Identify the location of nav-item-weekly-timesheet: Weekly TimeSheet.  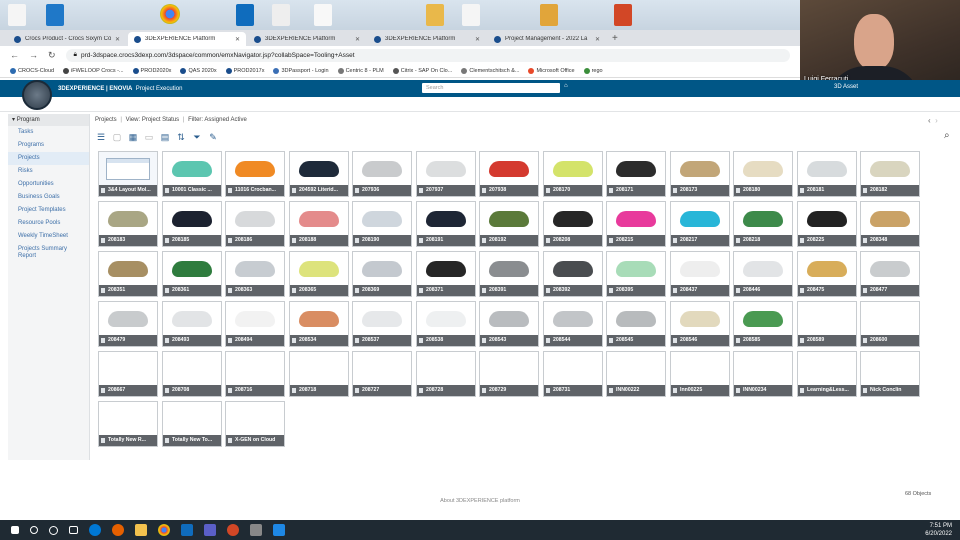
(48, 236).